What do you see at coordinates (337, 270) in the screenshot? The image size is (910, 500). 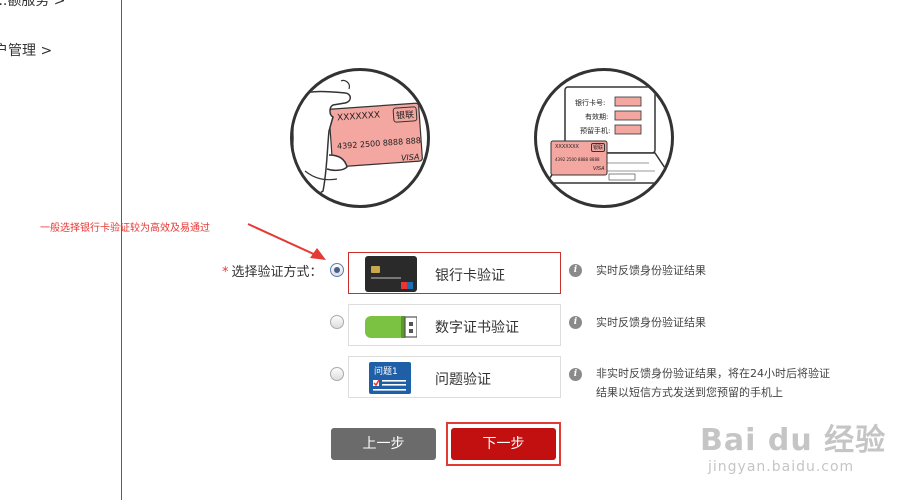 I see `radio-bank-card` at bounding box center [337, 270].